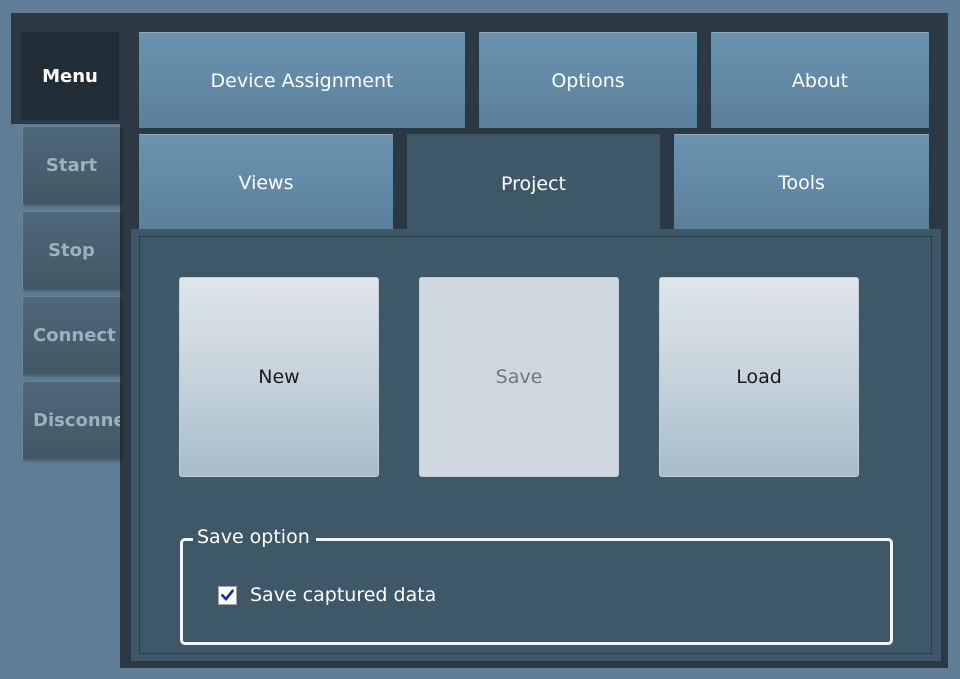 Image resolution: width=960 pixels, height=679 pixels. Describe the element at coordinates (302, 80) in the screenshot. I see `tab-device-assignment: Device Assignment` at that location.